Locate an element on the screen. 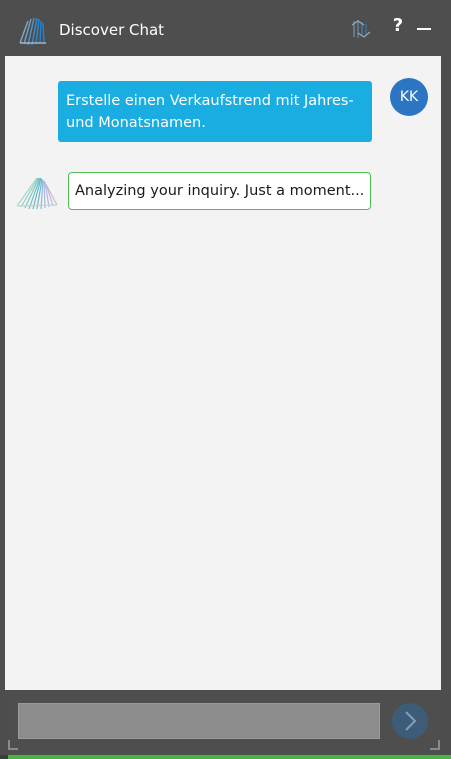 Image resolution: width=451 pixels, height=759 pixels. sync-icon is located at coordinates (361, 29).